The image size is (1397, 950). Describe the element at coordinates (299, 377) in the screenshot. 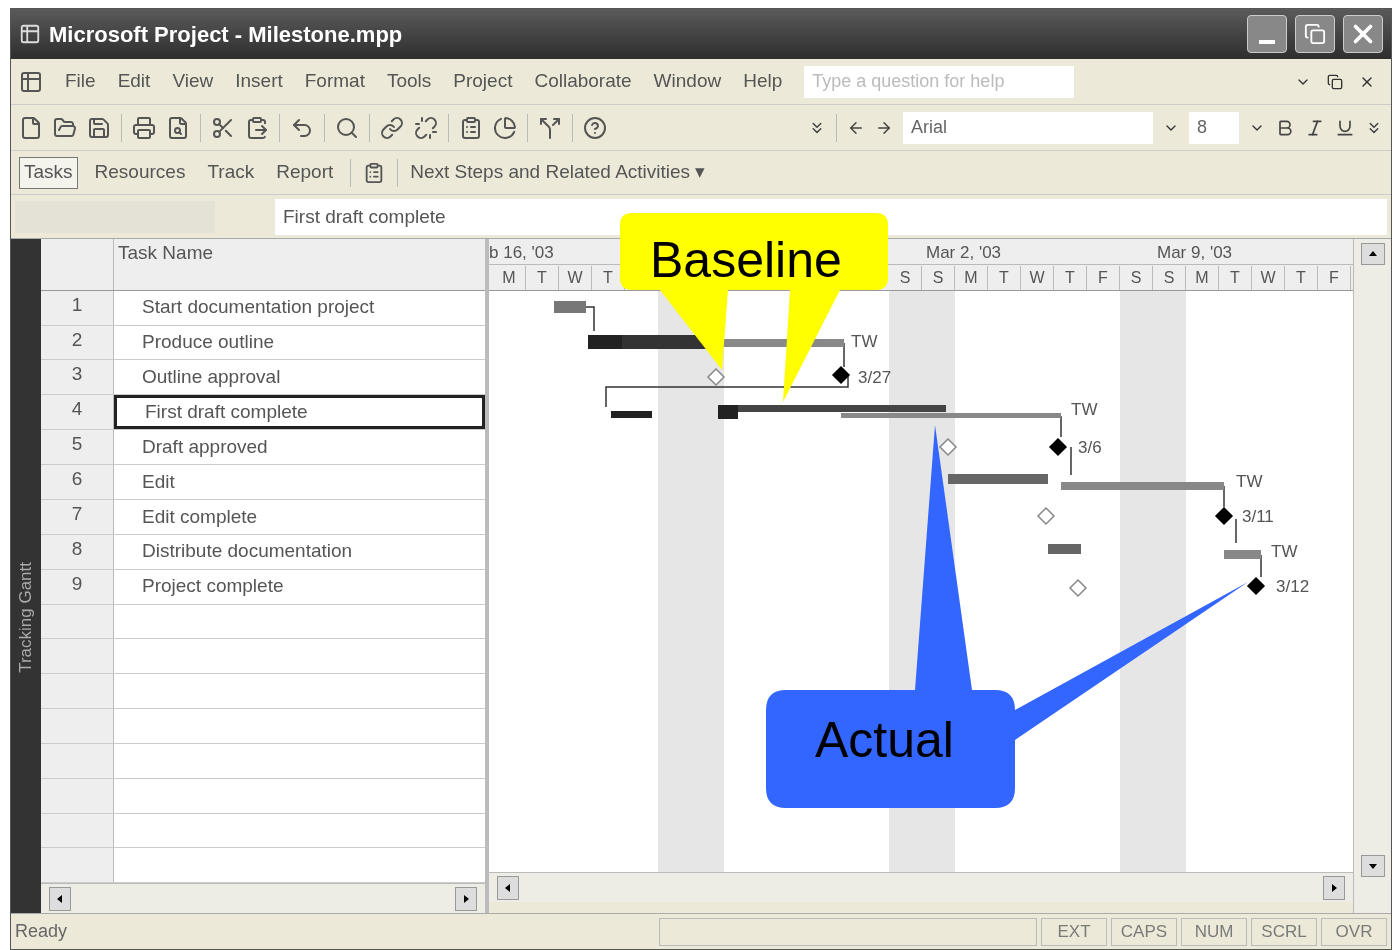

I see `task-name-cell: Outline approval` at that location.